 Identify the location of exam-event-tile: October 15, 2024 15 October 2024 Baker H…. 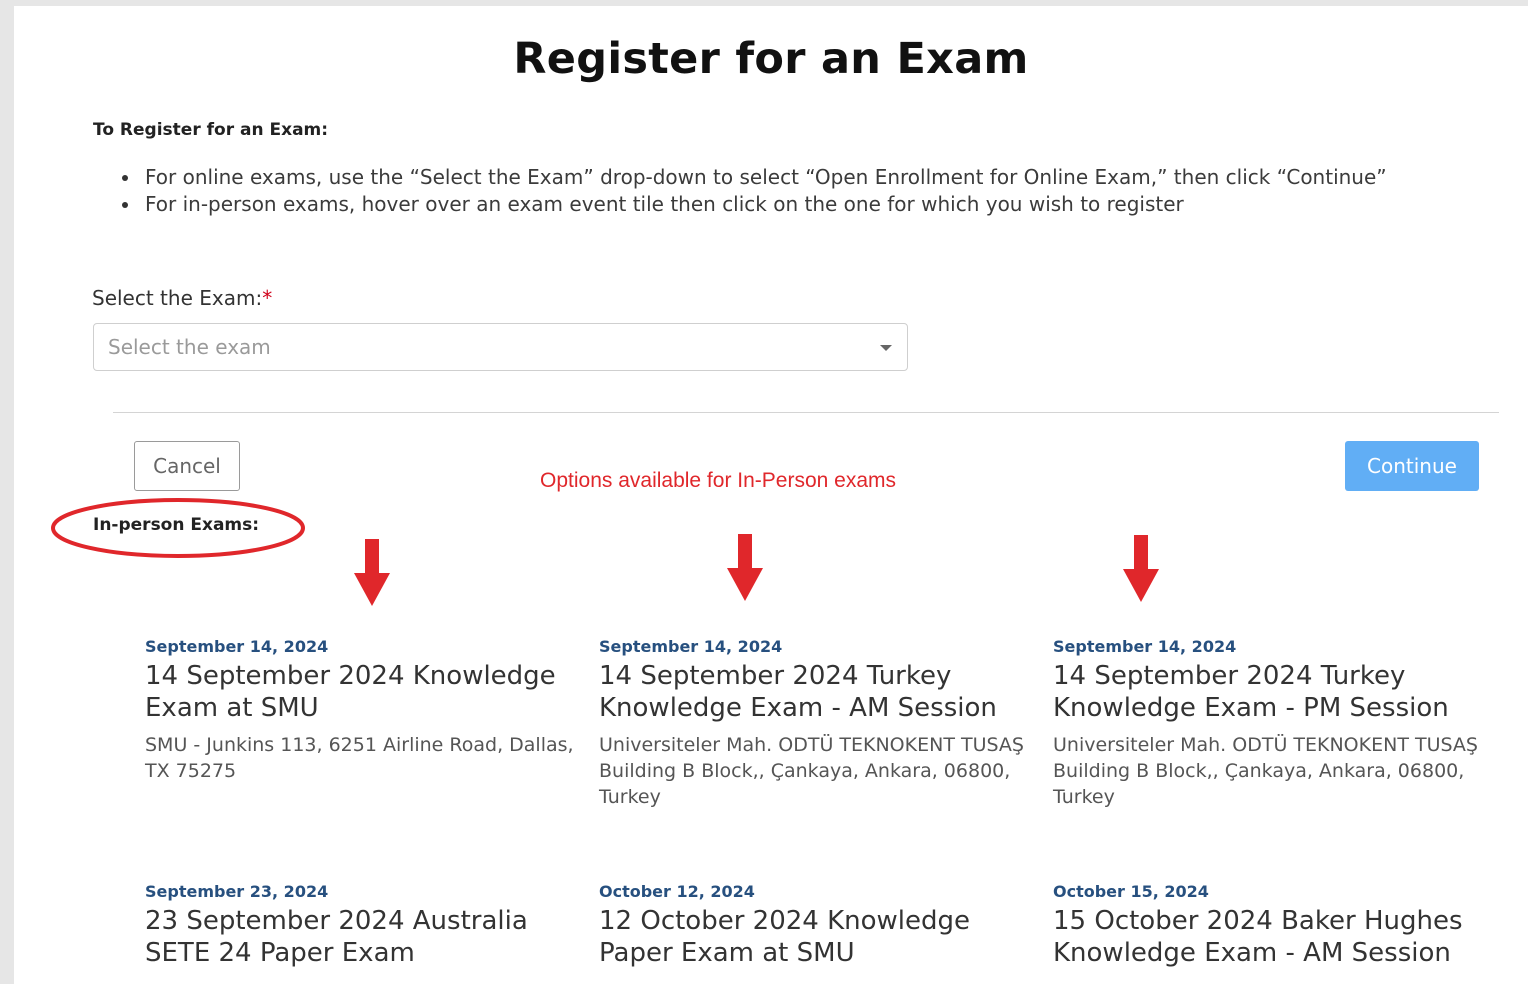
(1268, 929).